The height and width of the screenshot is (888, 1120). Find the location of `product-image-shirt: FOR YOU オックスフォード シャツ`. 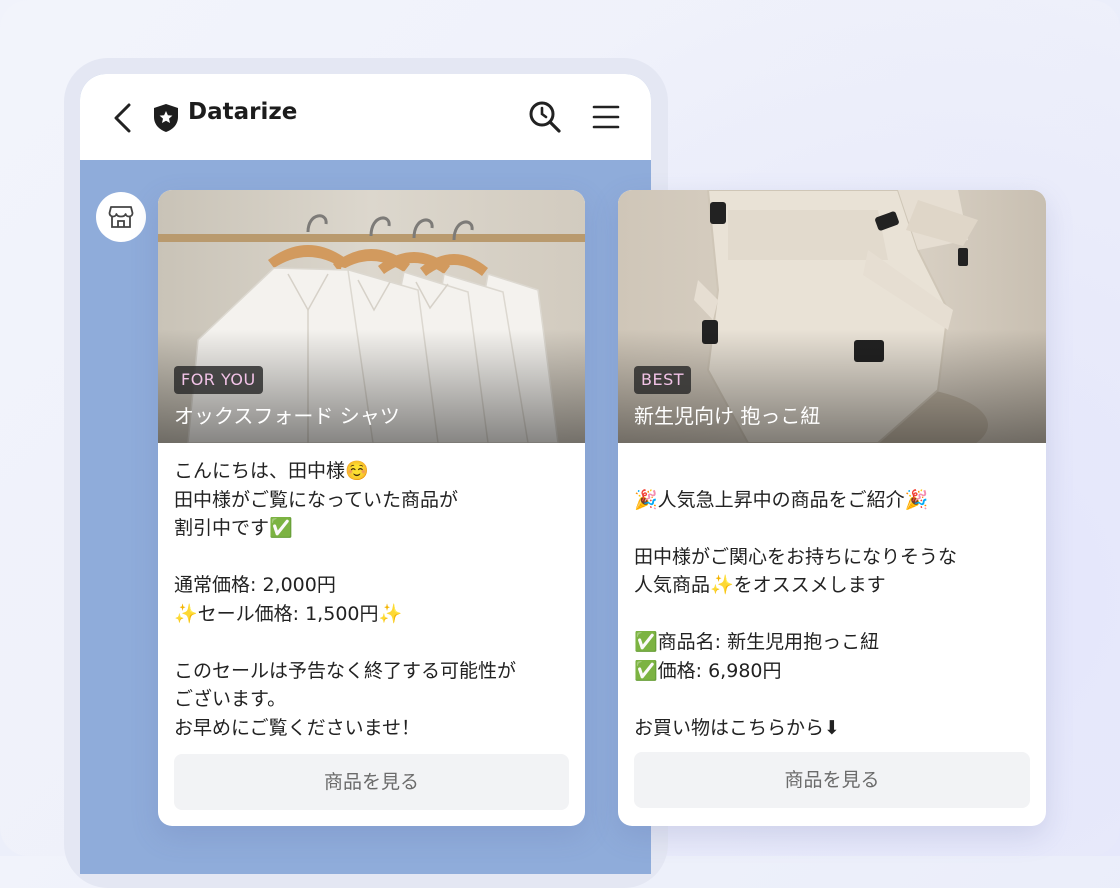

product-image-shirt: FOR YOU オックスフォード シャツ is located at coordinates (371, 316).